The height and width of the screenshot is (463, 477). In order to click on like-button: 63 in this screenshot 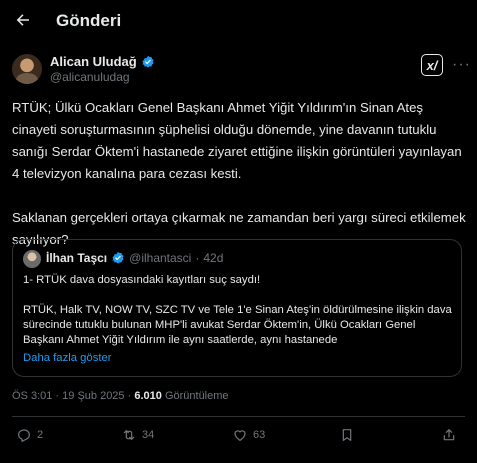, I will do `click(248, 435)`.